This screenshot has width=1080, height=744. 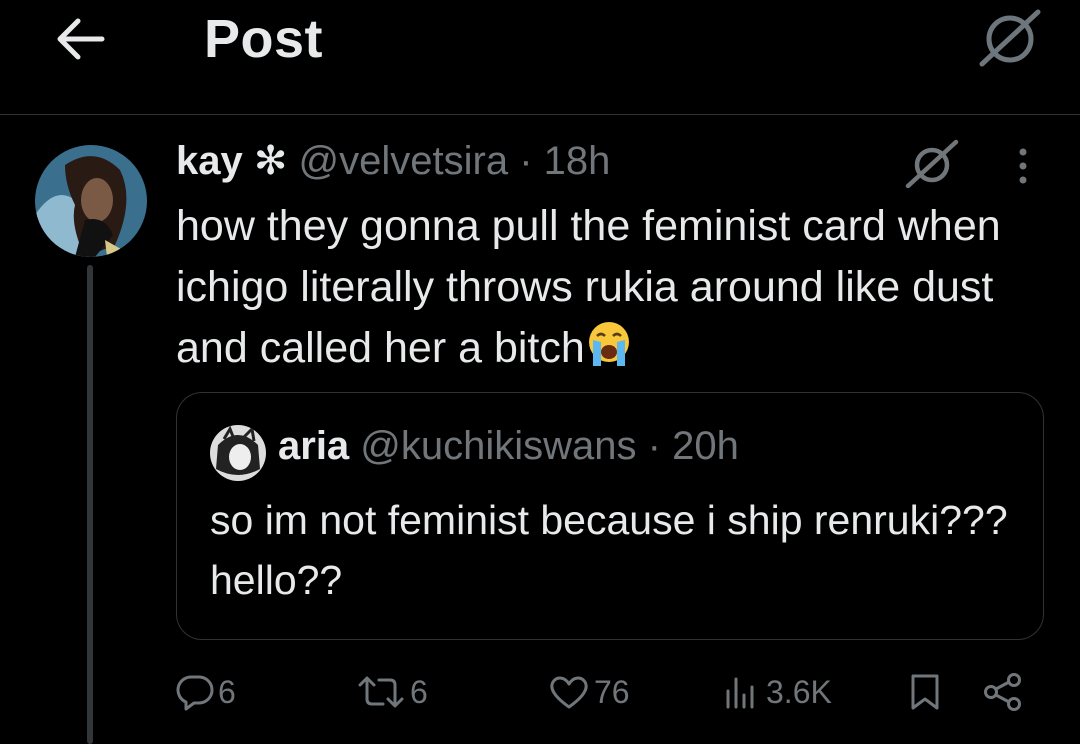 I want to click on avatar, so click(x=91, y=201).